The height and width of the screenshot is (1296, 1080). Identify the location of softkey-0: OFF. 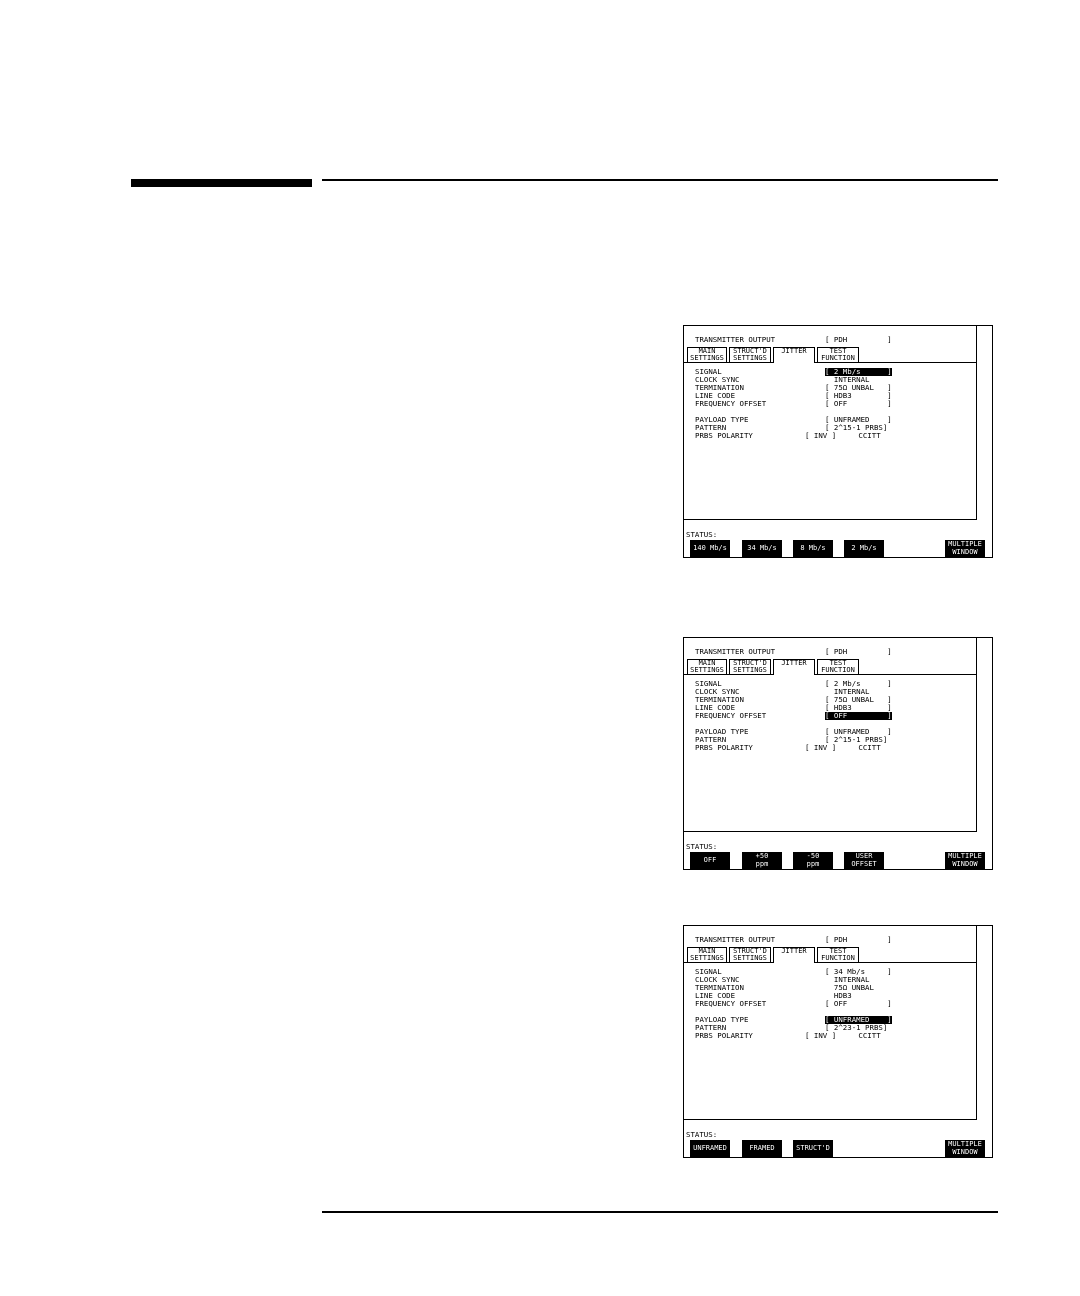
(710, 860).